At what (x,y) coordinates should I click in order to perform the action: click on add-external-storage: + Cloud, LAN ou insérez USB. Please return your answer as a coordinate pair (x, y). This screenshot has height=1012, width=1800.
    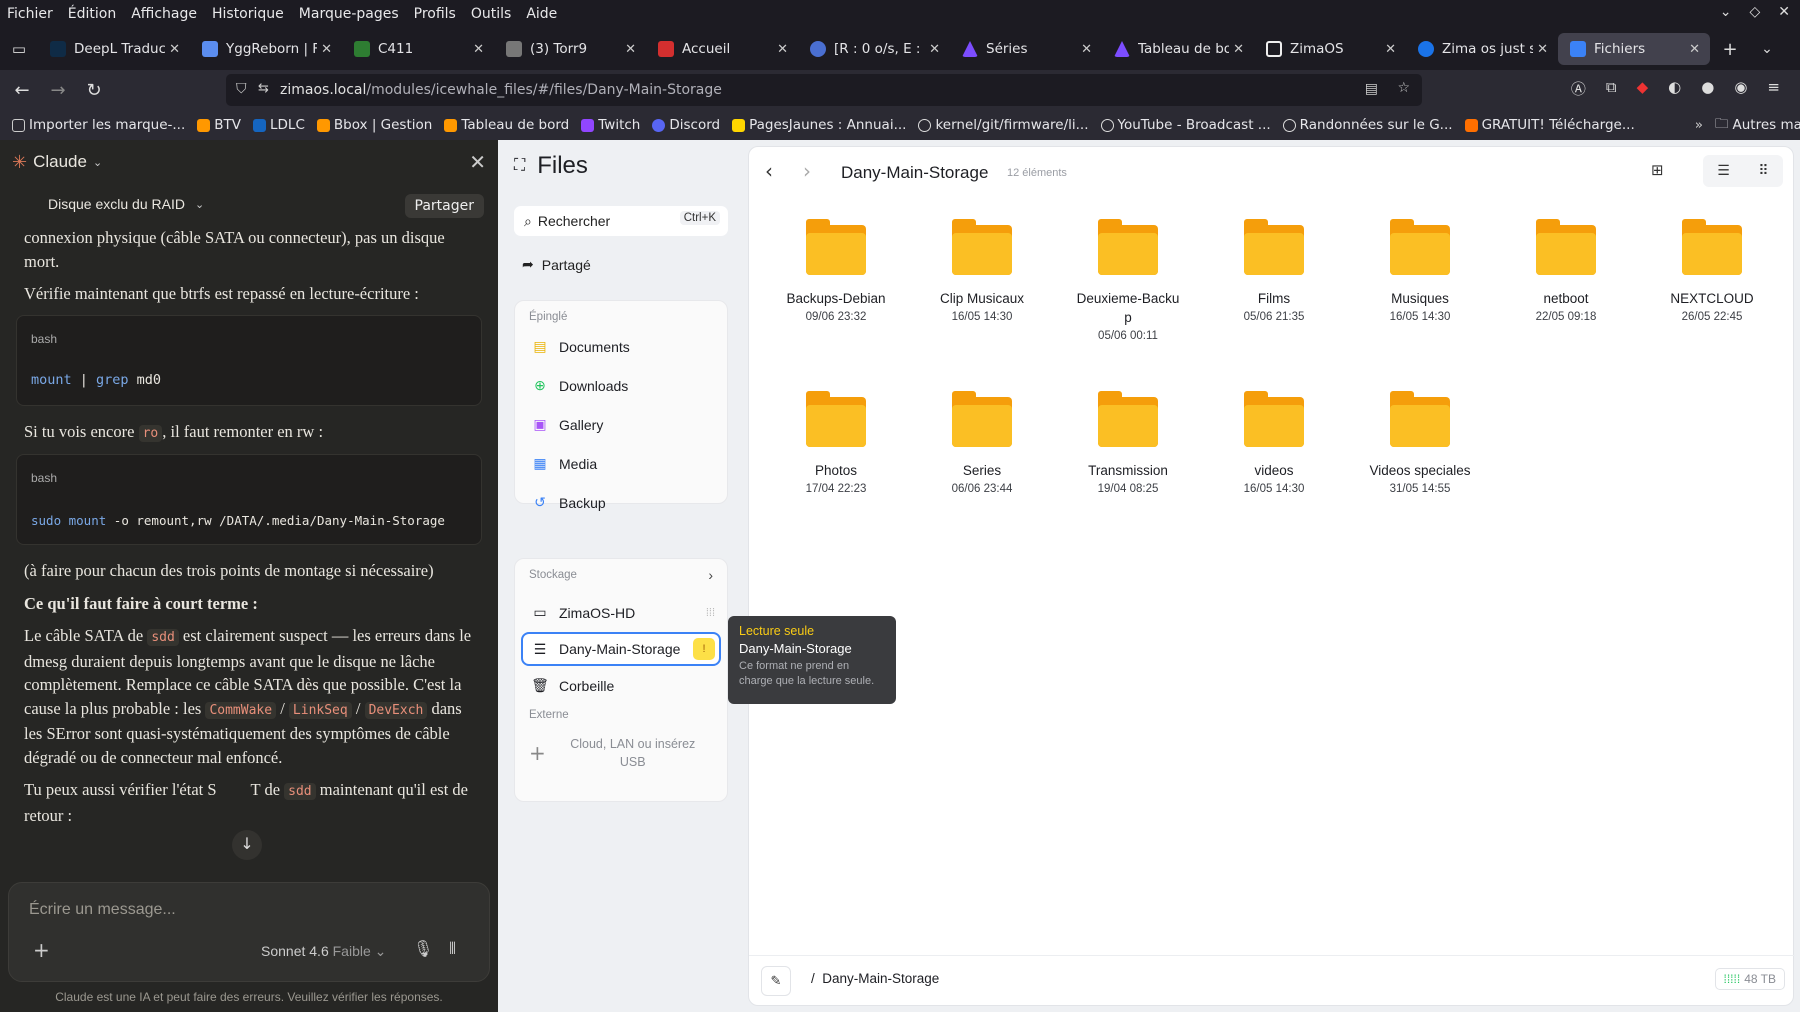
    Looking at the image, I should click on (621, 753).